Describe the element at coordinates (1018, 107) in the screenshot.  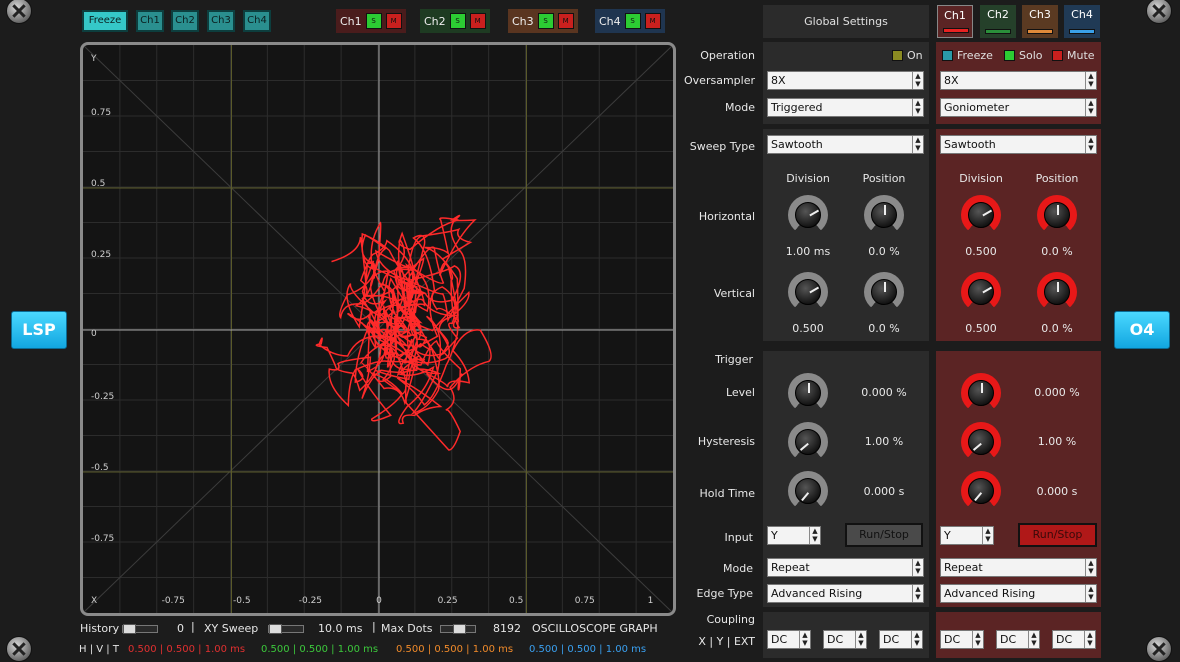
I see `channel-mode-select: Goniometer ▲ ▼` at that location.